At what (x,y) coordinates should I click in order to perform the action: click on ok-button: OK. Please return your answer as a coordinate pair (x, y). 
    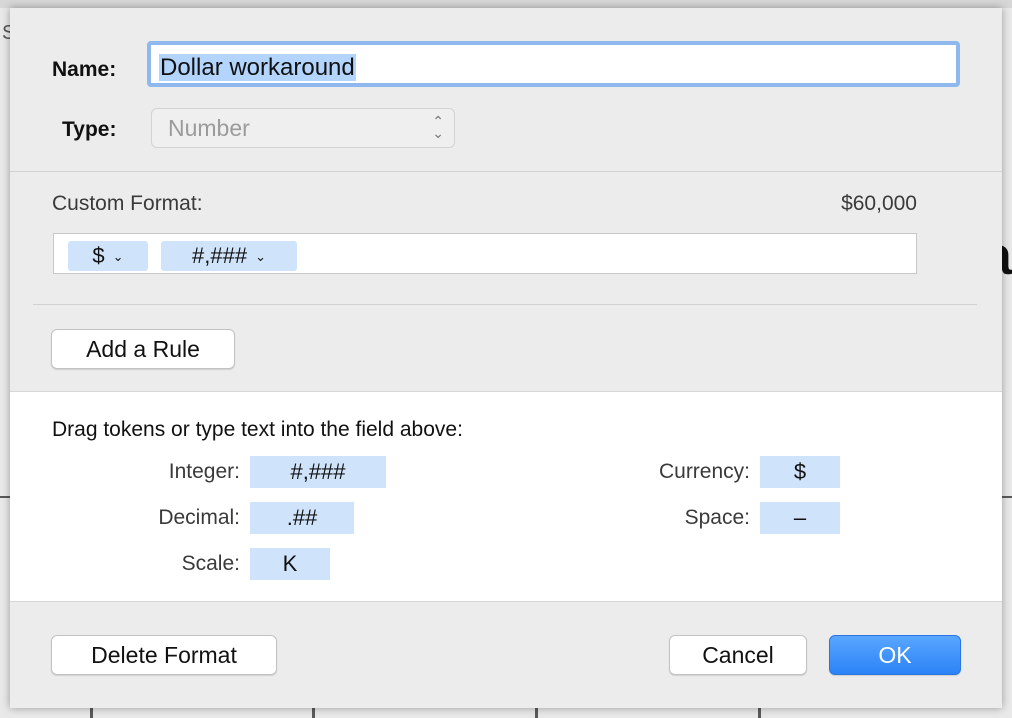
    Looking at the image, I should click on (895, 655).